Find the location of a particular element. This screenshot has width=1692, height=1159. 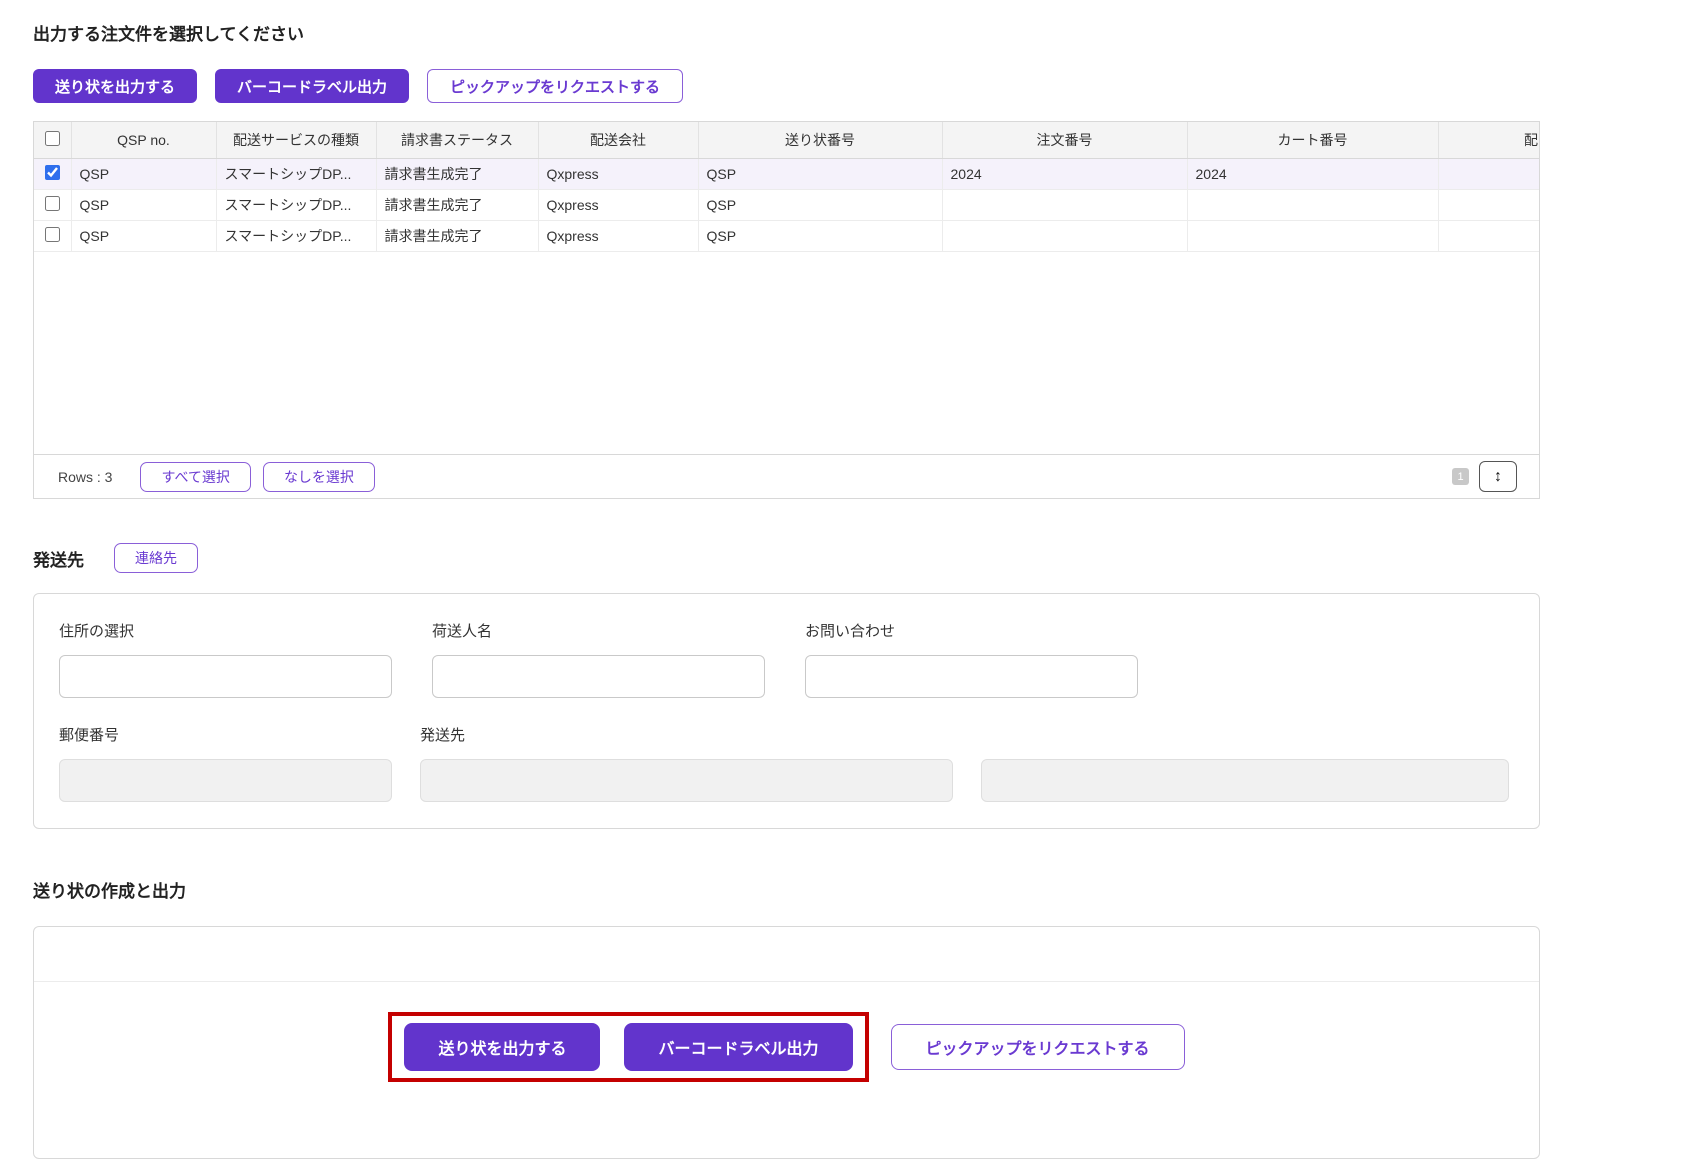

table-footer: Rows : 3 すべて選択 なしを選択 1 ↕ is located at coordinates (786, 476).